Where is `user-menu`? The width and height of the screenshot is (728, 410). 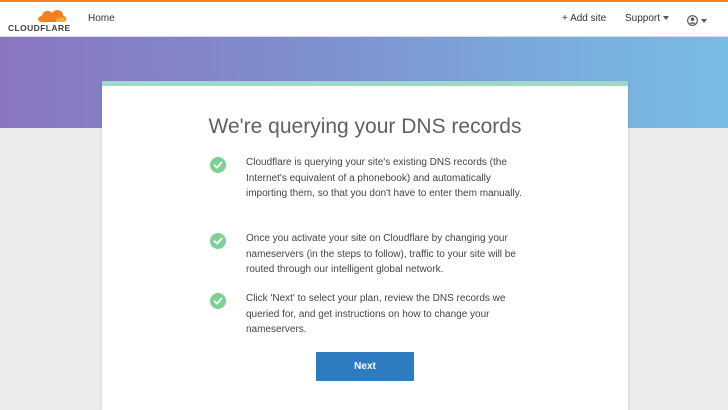 user-menu is located at coordinates (697, 20).